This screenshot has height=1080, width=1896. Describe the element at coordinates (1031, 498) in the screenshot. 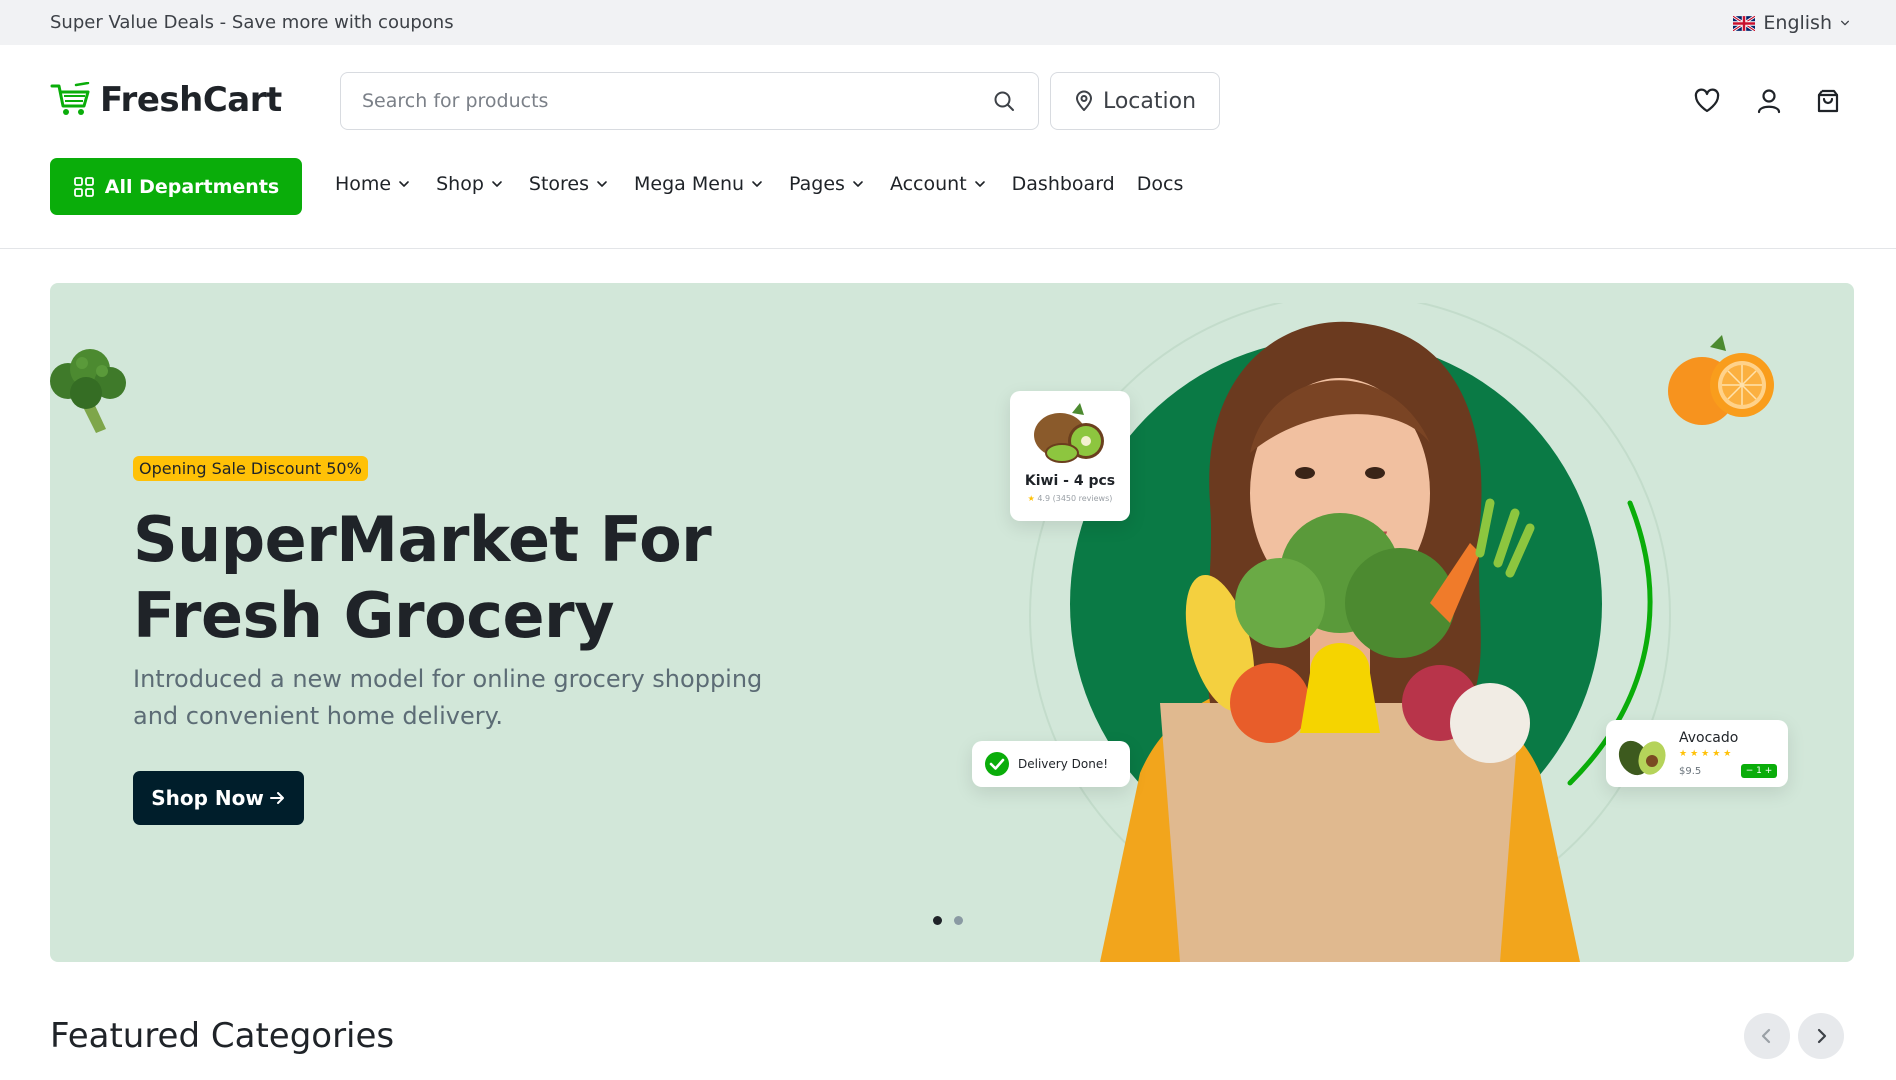

I see `star-icon: ★` at that location.